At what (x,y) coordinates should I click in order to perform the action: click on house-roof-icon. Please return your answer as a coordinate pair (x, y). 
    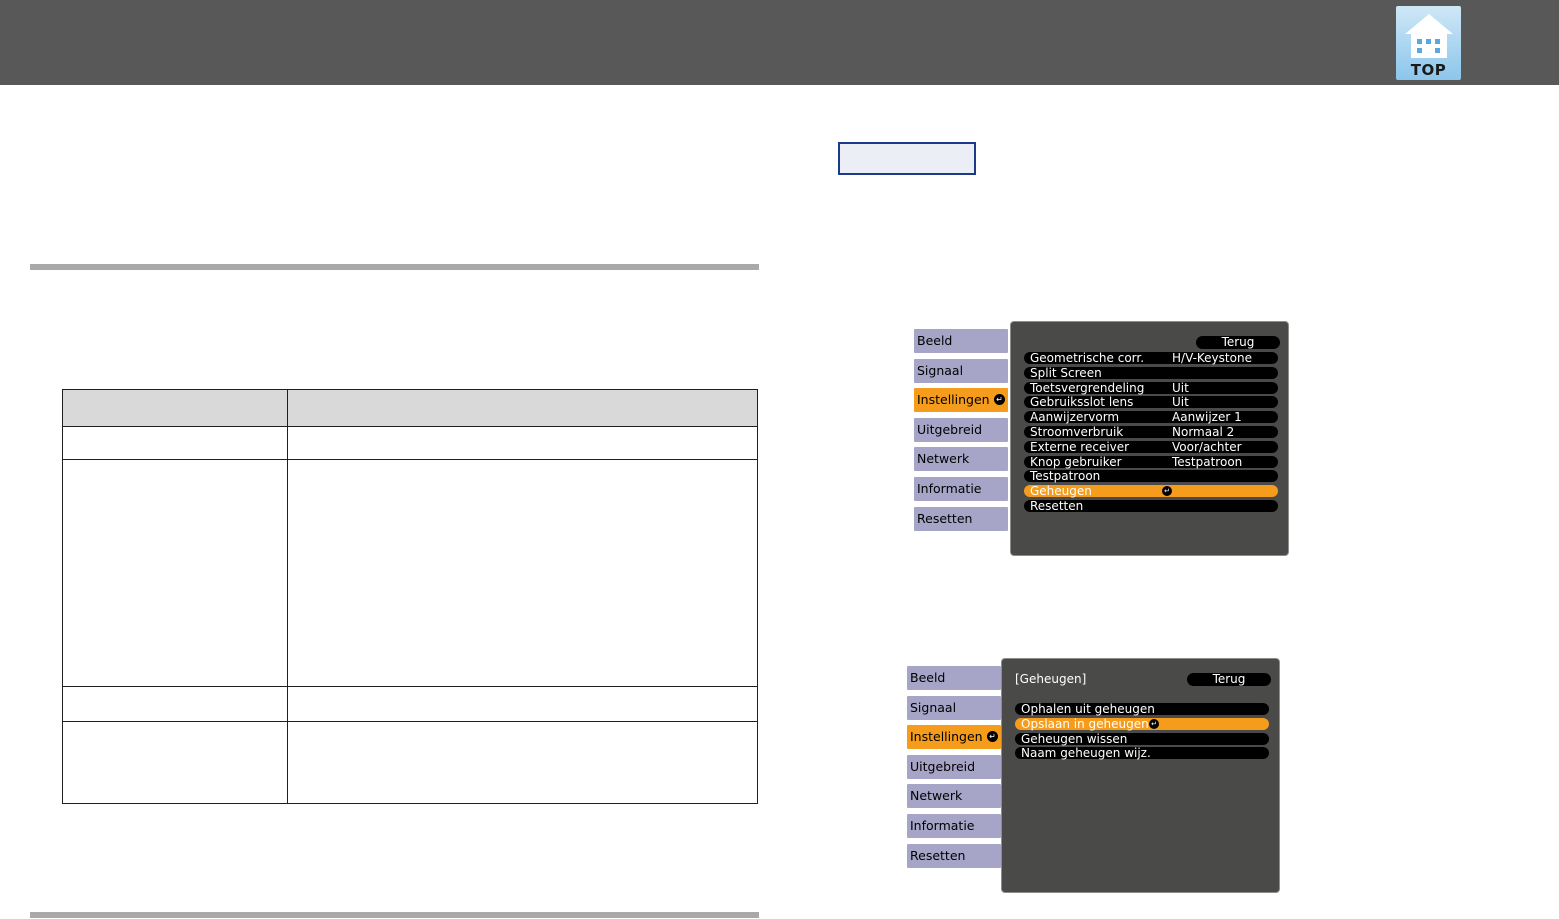
    Looking at the image, I should click on (1429, 24).